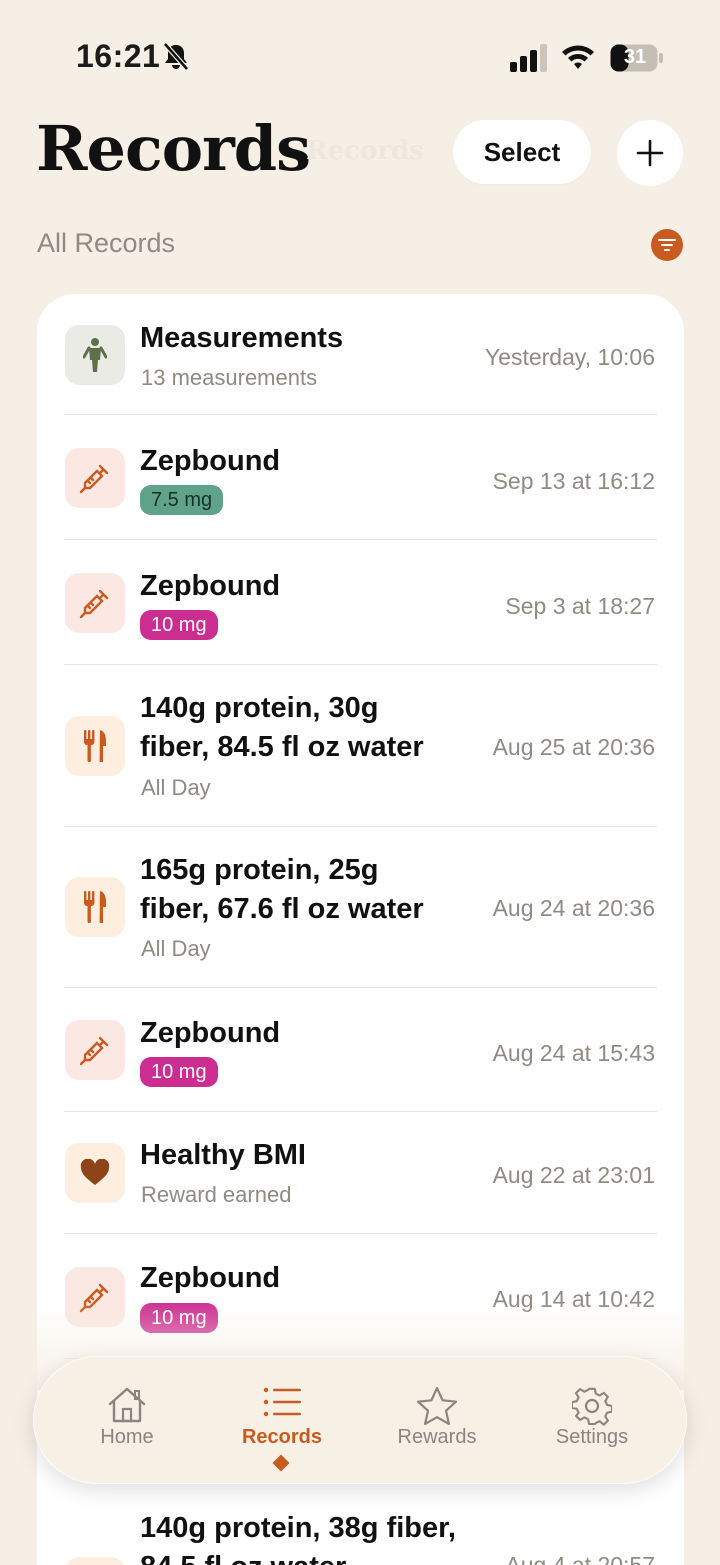 The width and height of the screenshot is (720, 1565). Describe the element at coordinates (569, 357) in the screenshot. I see `record-date: Yesterday, 10:06` at that location.